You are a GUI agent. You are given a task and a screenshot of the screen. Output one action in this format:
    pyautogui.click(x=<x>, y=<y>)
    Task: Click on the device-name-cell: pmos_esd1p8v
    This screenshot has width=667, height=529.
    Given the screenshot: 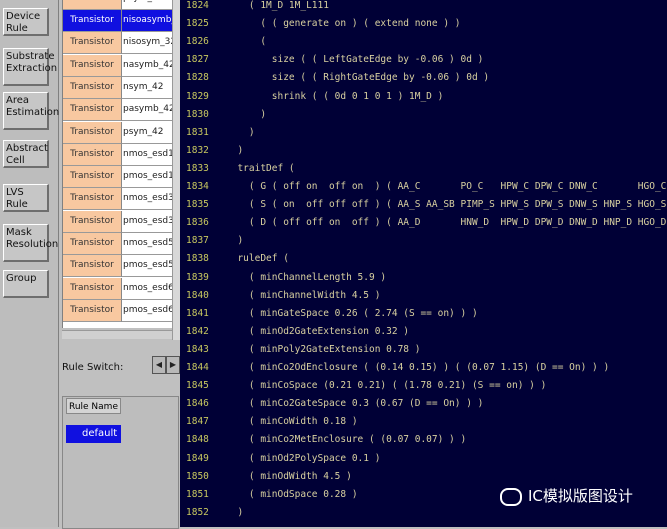 What is the action you would take?
    pyautogui.click(x=147, y=177)
    